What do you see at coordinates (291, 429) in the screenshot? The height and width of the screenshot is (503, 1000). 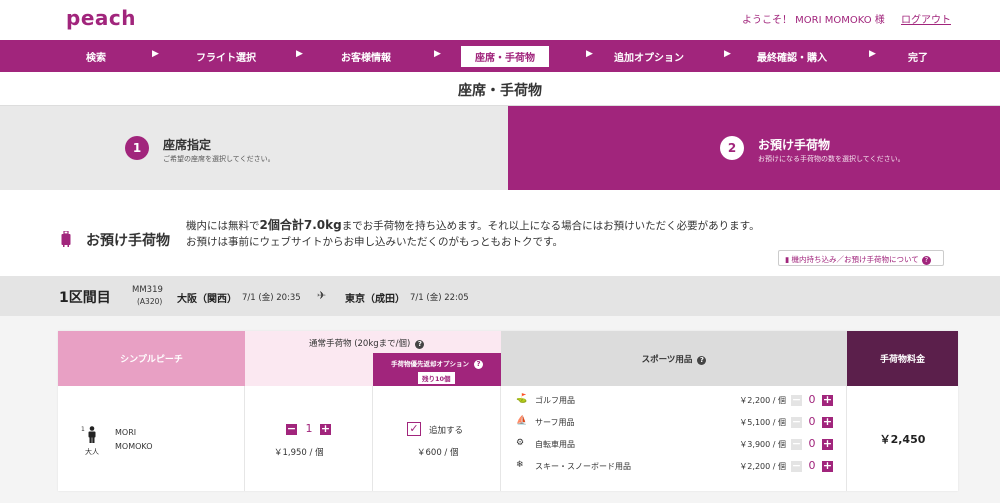 I see `normal-baggage-decrease-button: −` at bounding box center [291, 429].